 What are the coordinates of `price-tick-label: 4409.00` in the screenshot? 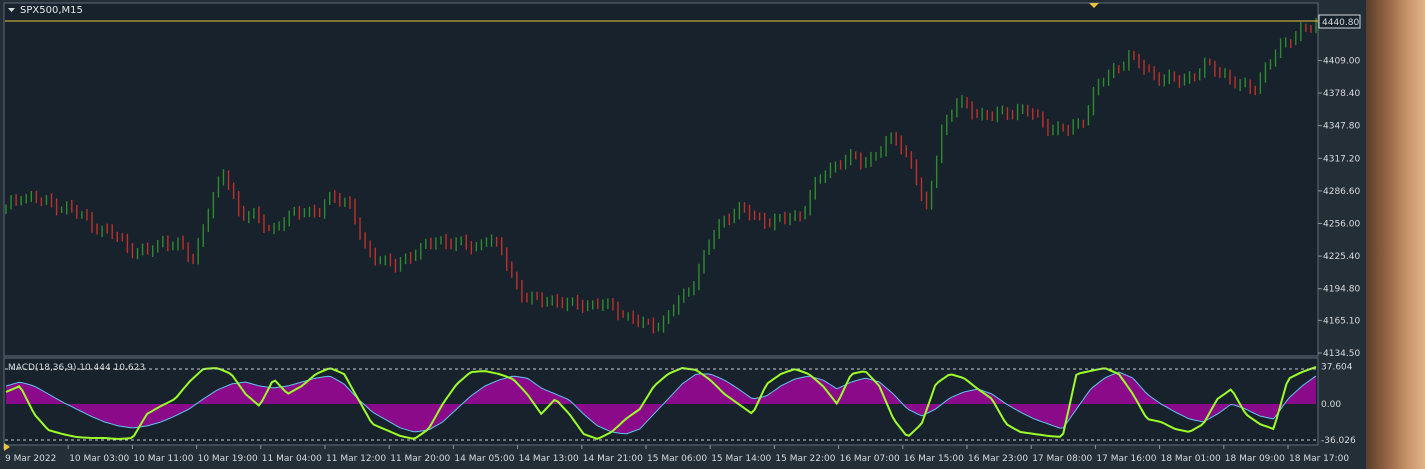 It's located at (1341, 61).